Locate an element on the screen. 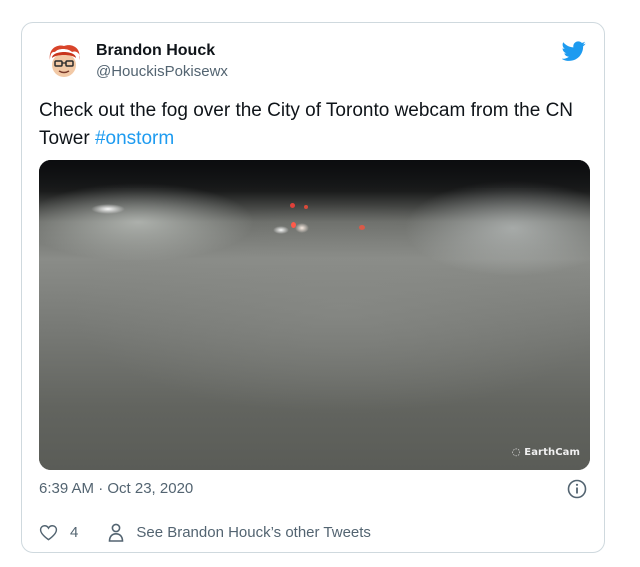 The height and width of the screenshot is (567, 640). earthcam-watermark: ◌ EarthCam is located at coordinates (545, 452).